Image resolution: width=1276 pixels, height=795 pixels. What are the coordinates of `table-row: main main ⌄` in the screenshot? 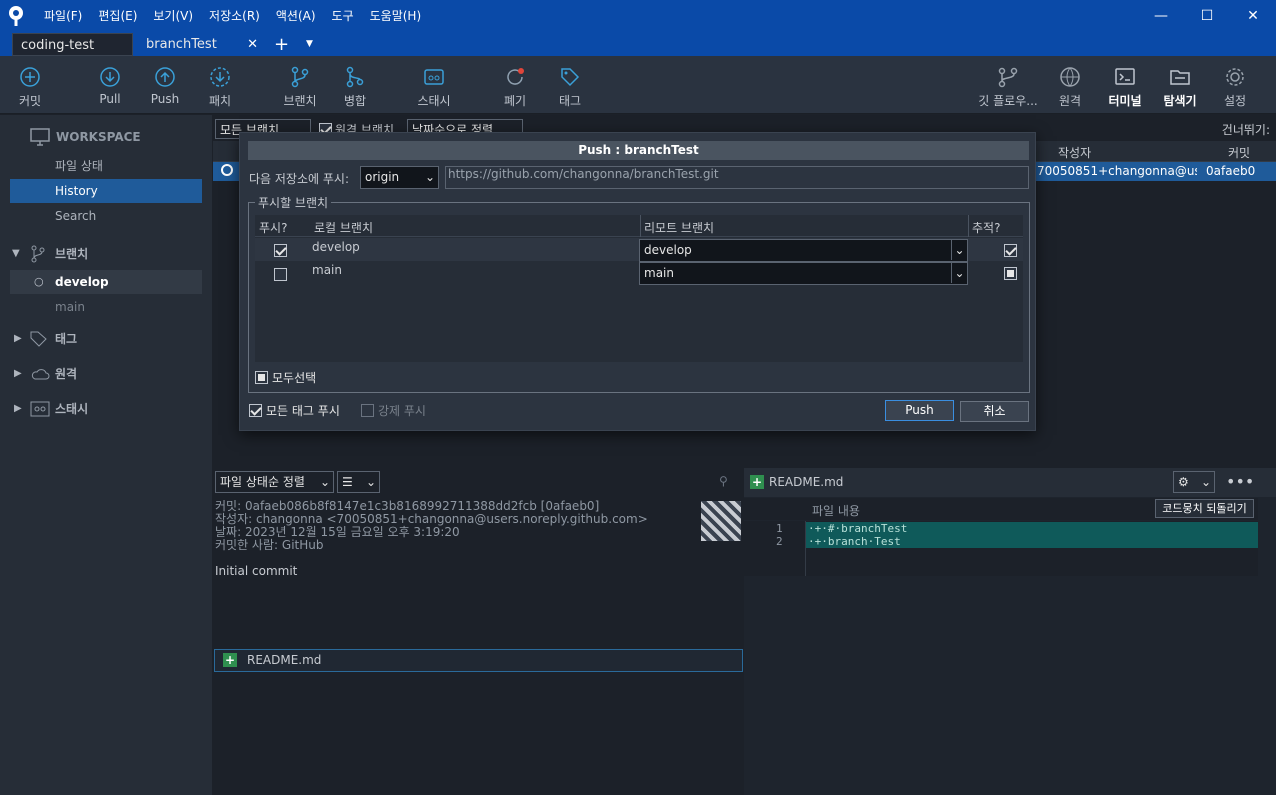 It's located at (639, 273).